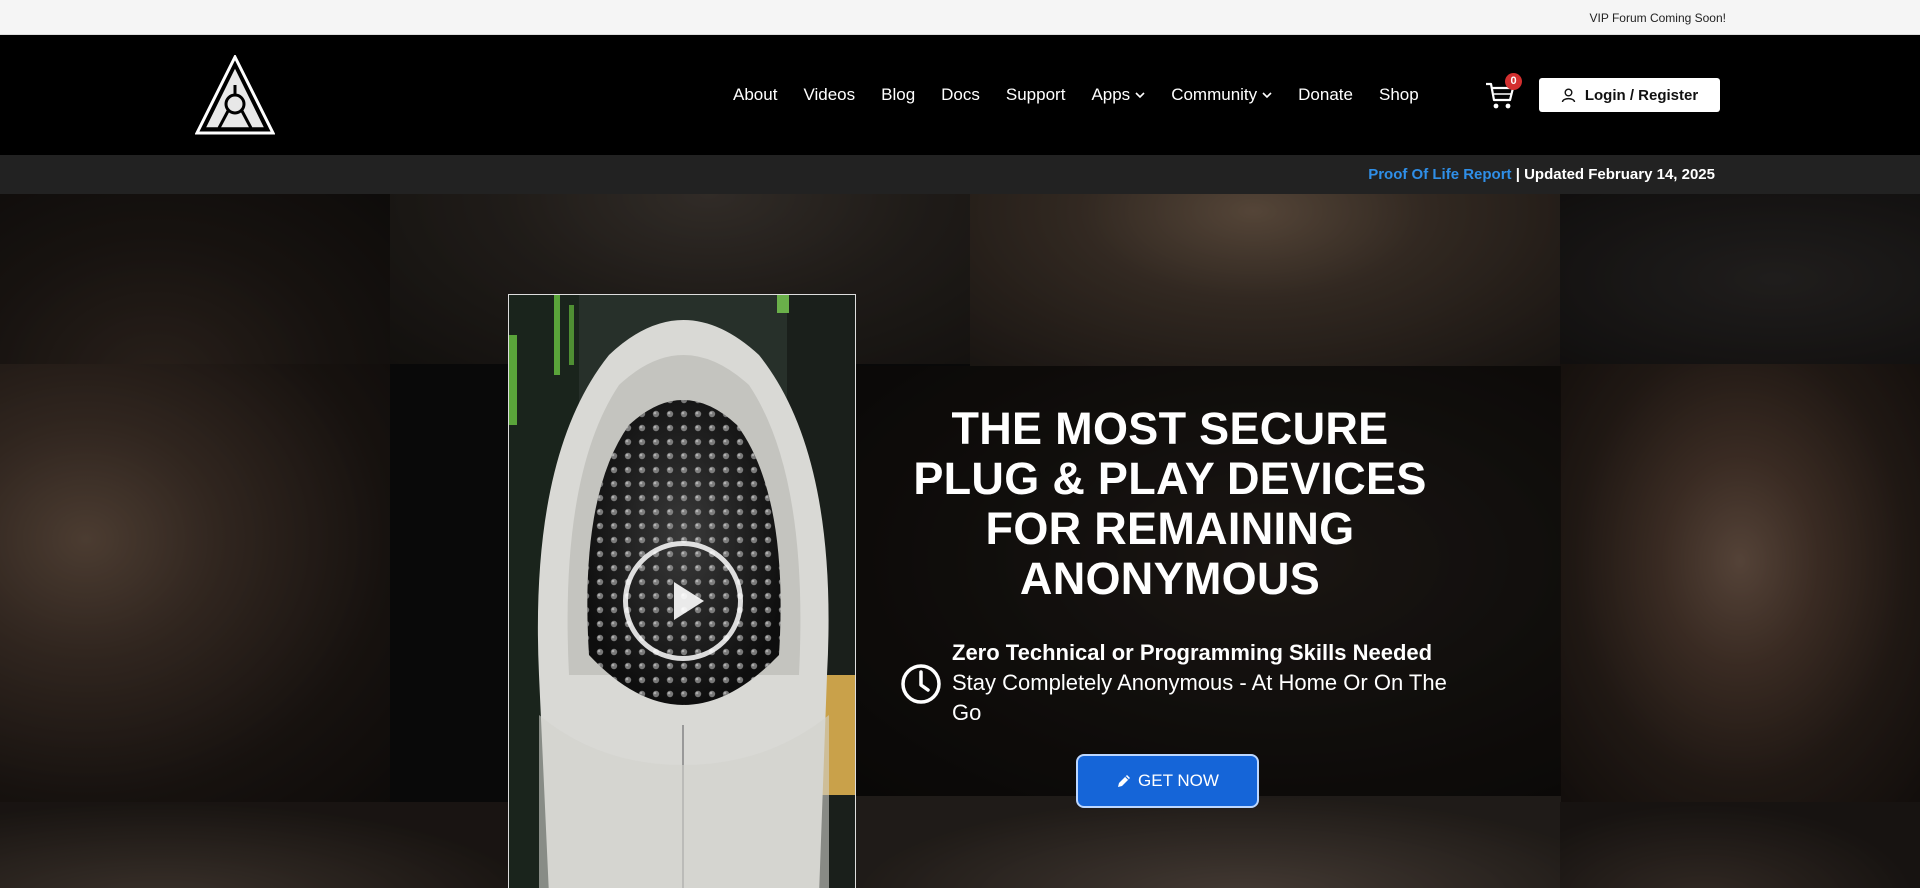 The height and width of the screenshot is (888, 1920). I want to click on get-now-button: GET NOW, so click(1167, 781).